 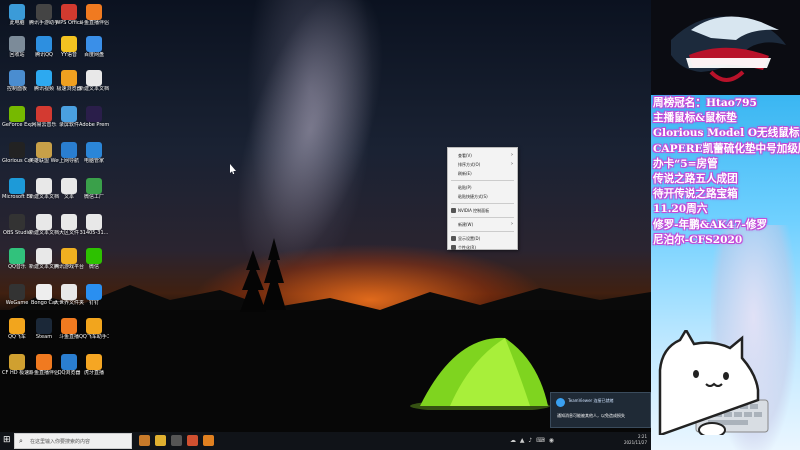 I want to click on desktop-icon: QQ飞车助手工具, so click(x=94, y=329).